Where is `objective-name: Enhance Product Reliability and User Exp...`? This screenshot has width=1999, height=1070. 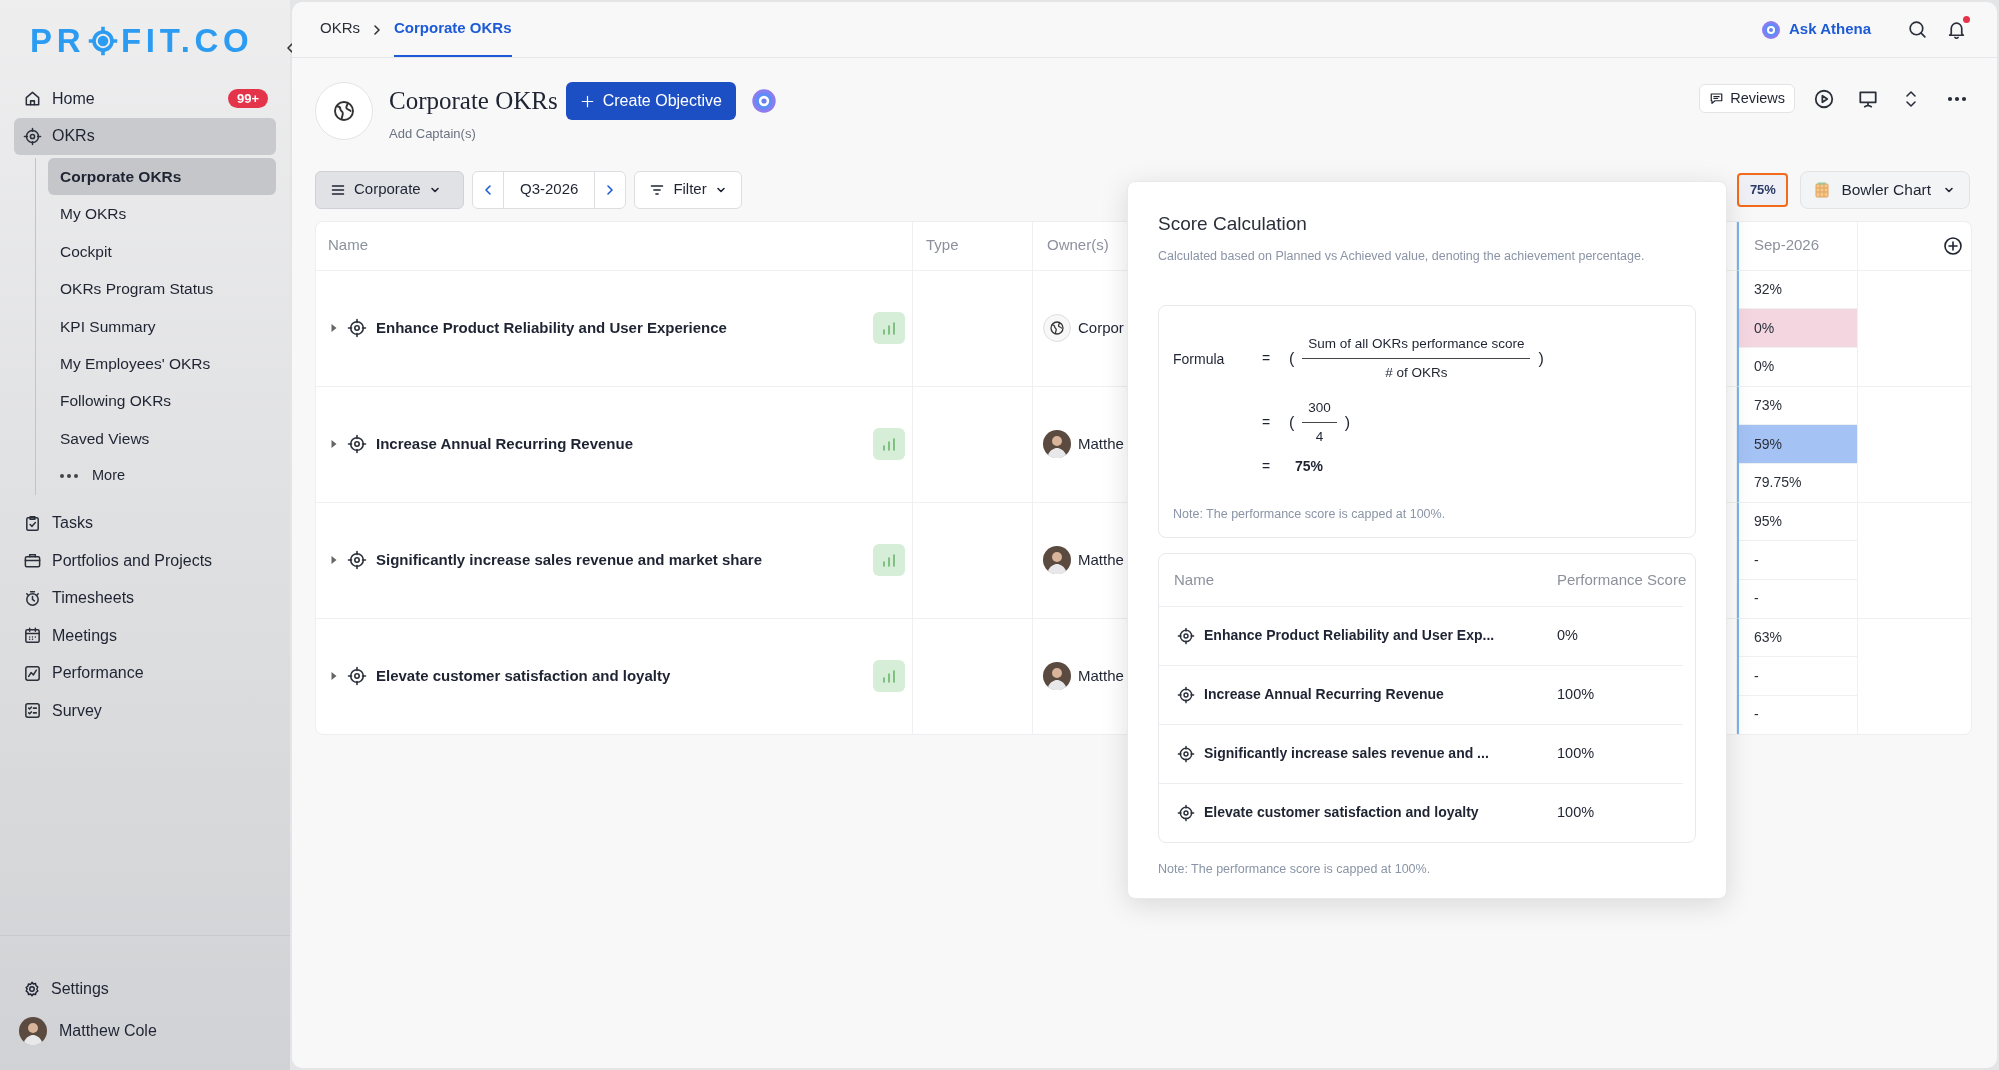
objective-name: Enhance Product Reliability and User Exp... is located at coordinates (1350, 636).